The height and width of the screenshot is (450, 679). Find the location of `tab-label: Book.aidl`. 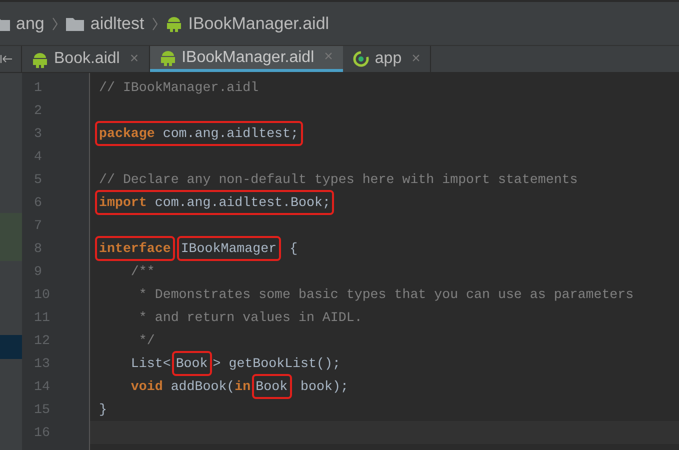

tab-label: Book.aidl is located at coordinates (87, 59).